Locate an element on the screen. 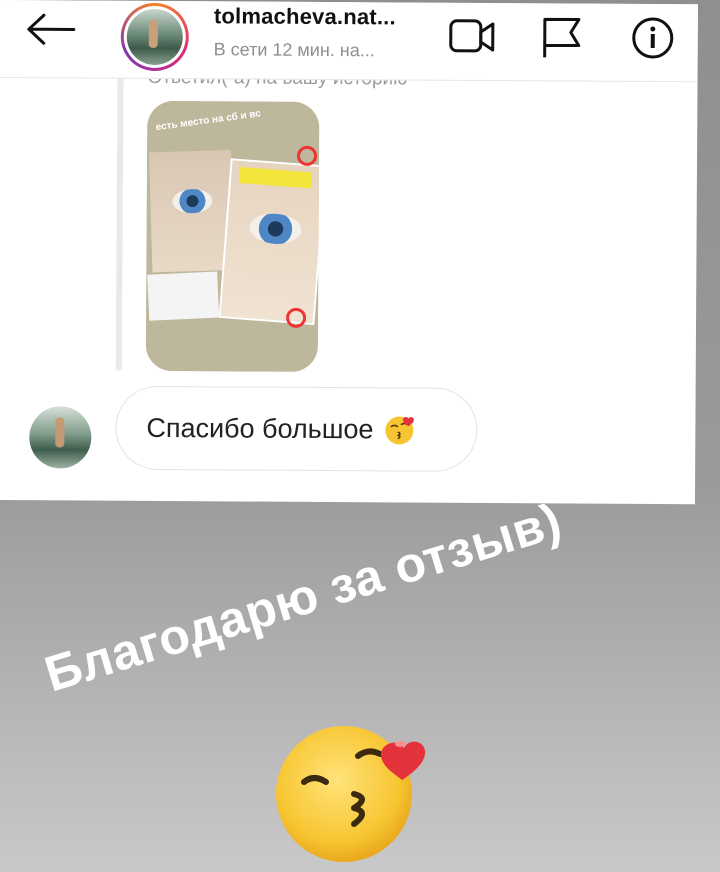 This screenshot has width=720, height=872. info-button is located at coordinates (653, 38).